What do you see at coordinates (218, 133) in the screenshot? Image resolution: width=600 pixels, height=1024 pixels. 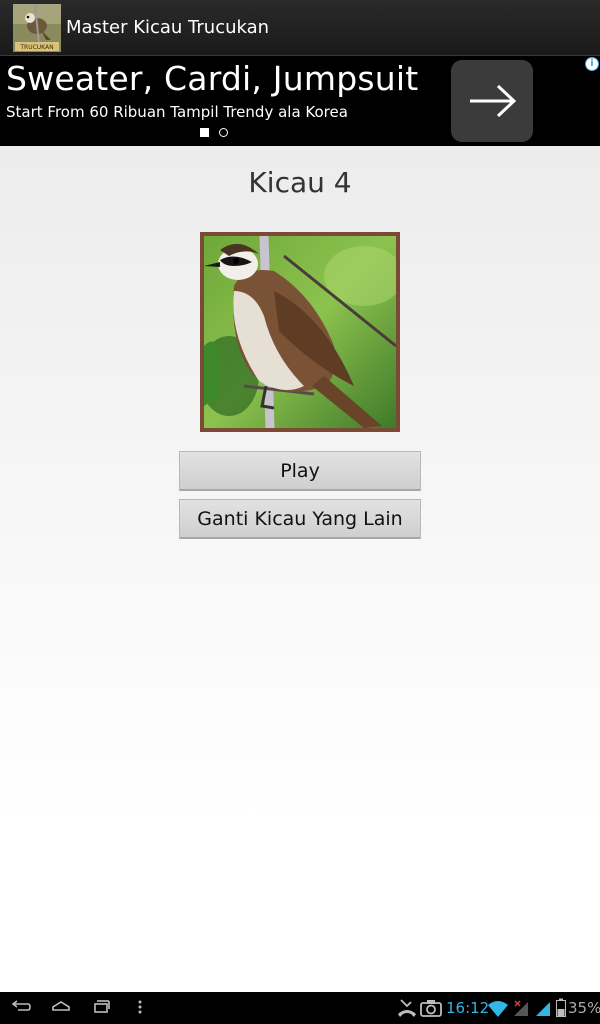 I see `ad-page-indicator` at bounding box center [218, 133].